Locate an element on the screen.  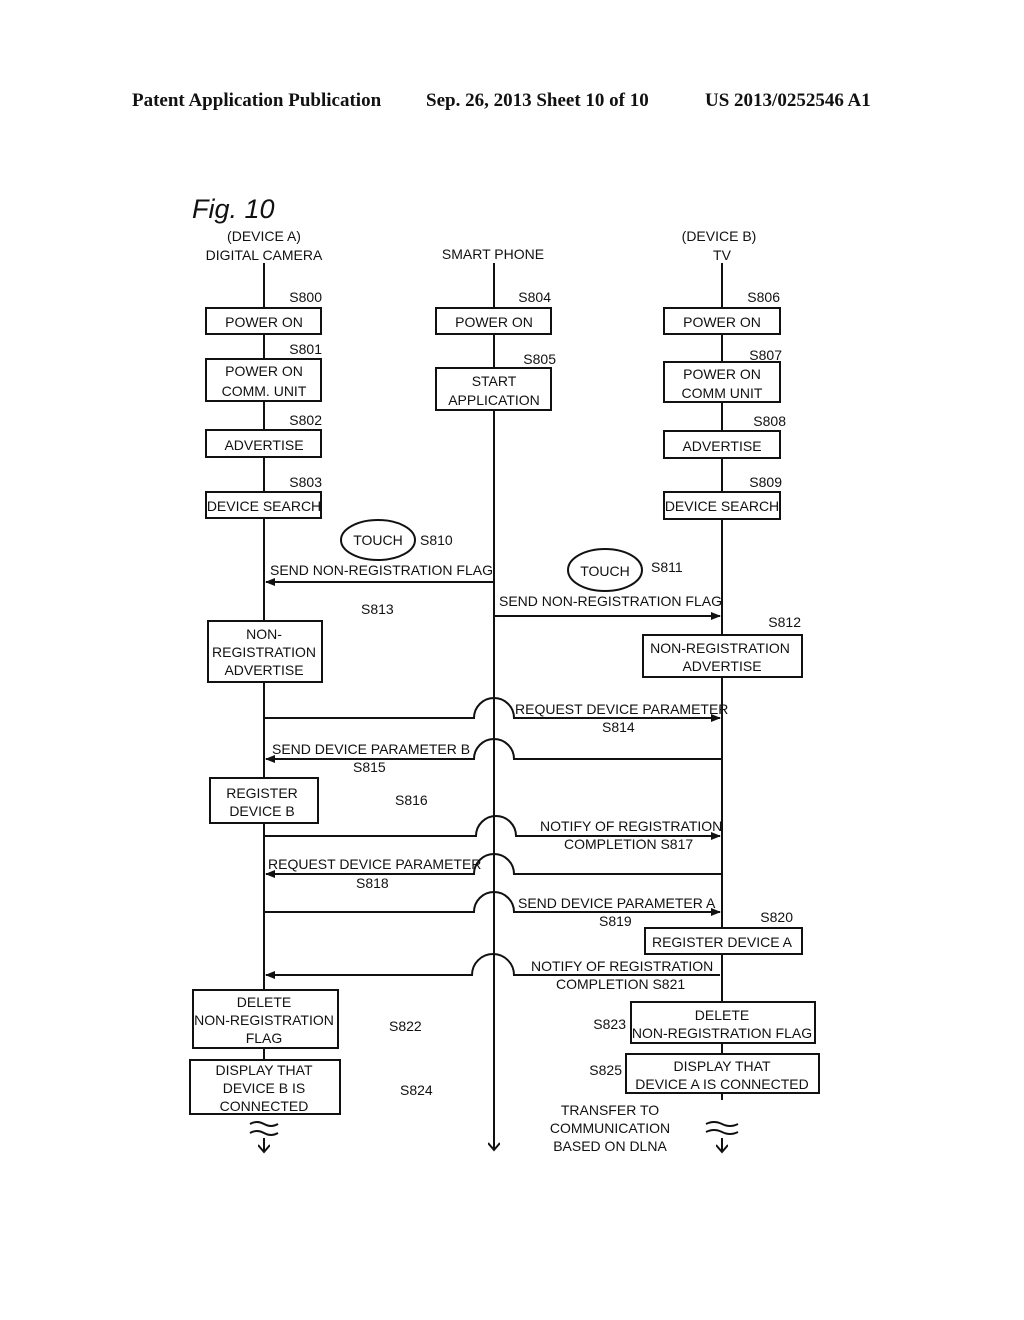
continuation-break-b is located at coordinates (722, 1136).